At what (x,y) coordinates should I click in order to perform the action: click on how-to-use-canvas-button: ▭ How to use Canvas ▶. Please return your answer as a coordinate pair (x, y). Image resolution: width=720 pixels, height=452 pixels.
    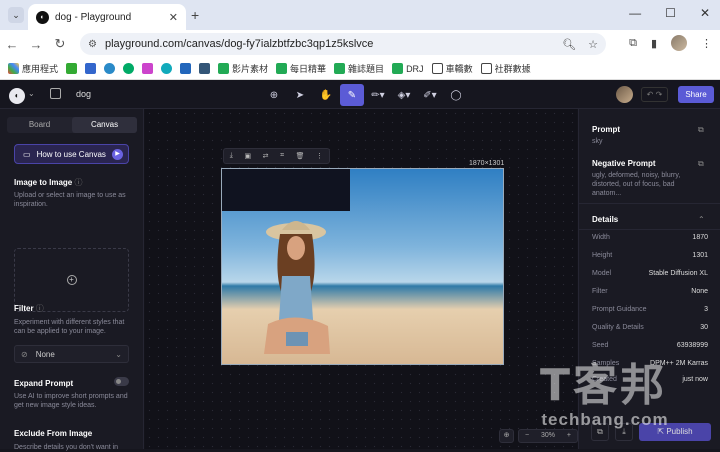
    Looking at the image, I should click on (71, 154).